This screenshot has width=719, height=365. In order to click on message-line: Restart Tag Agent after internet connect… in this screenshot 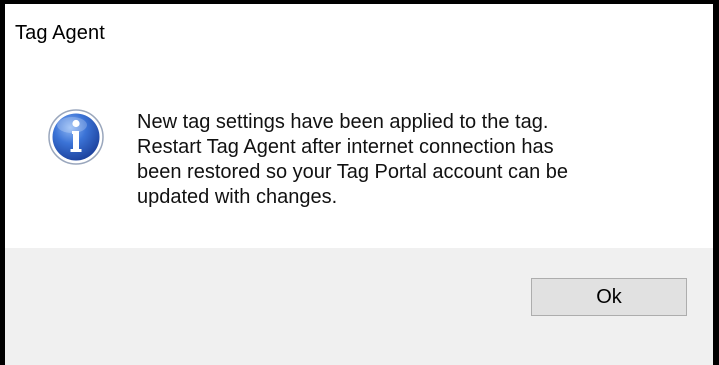, I will do `click(345, 147)`.